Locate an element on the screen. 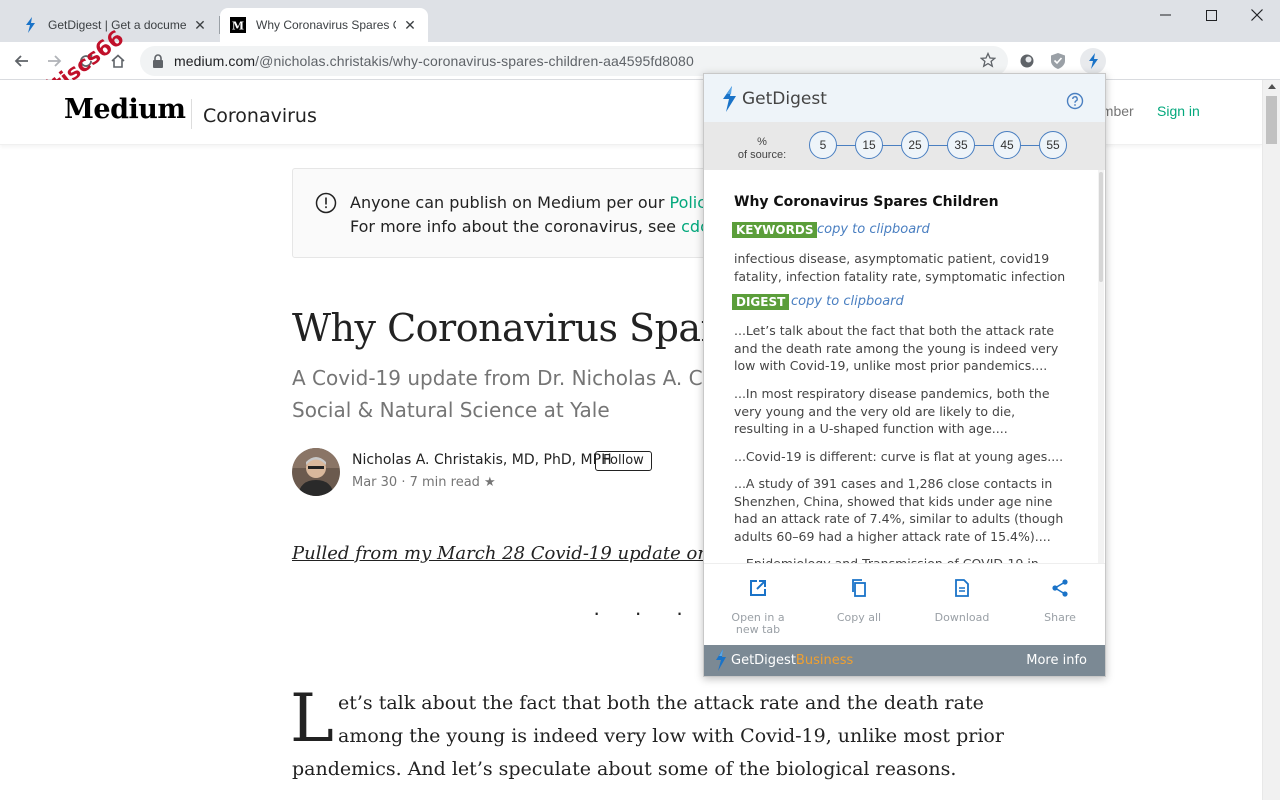 The image size is (1280, 800). footer-brand-getdigest: GetDigest is located at coordinates (763, 660).